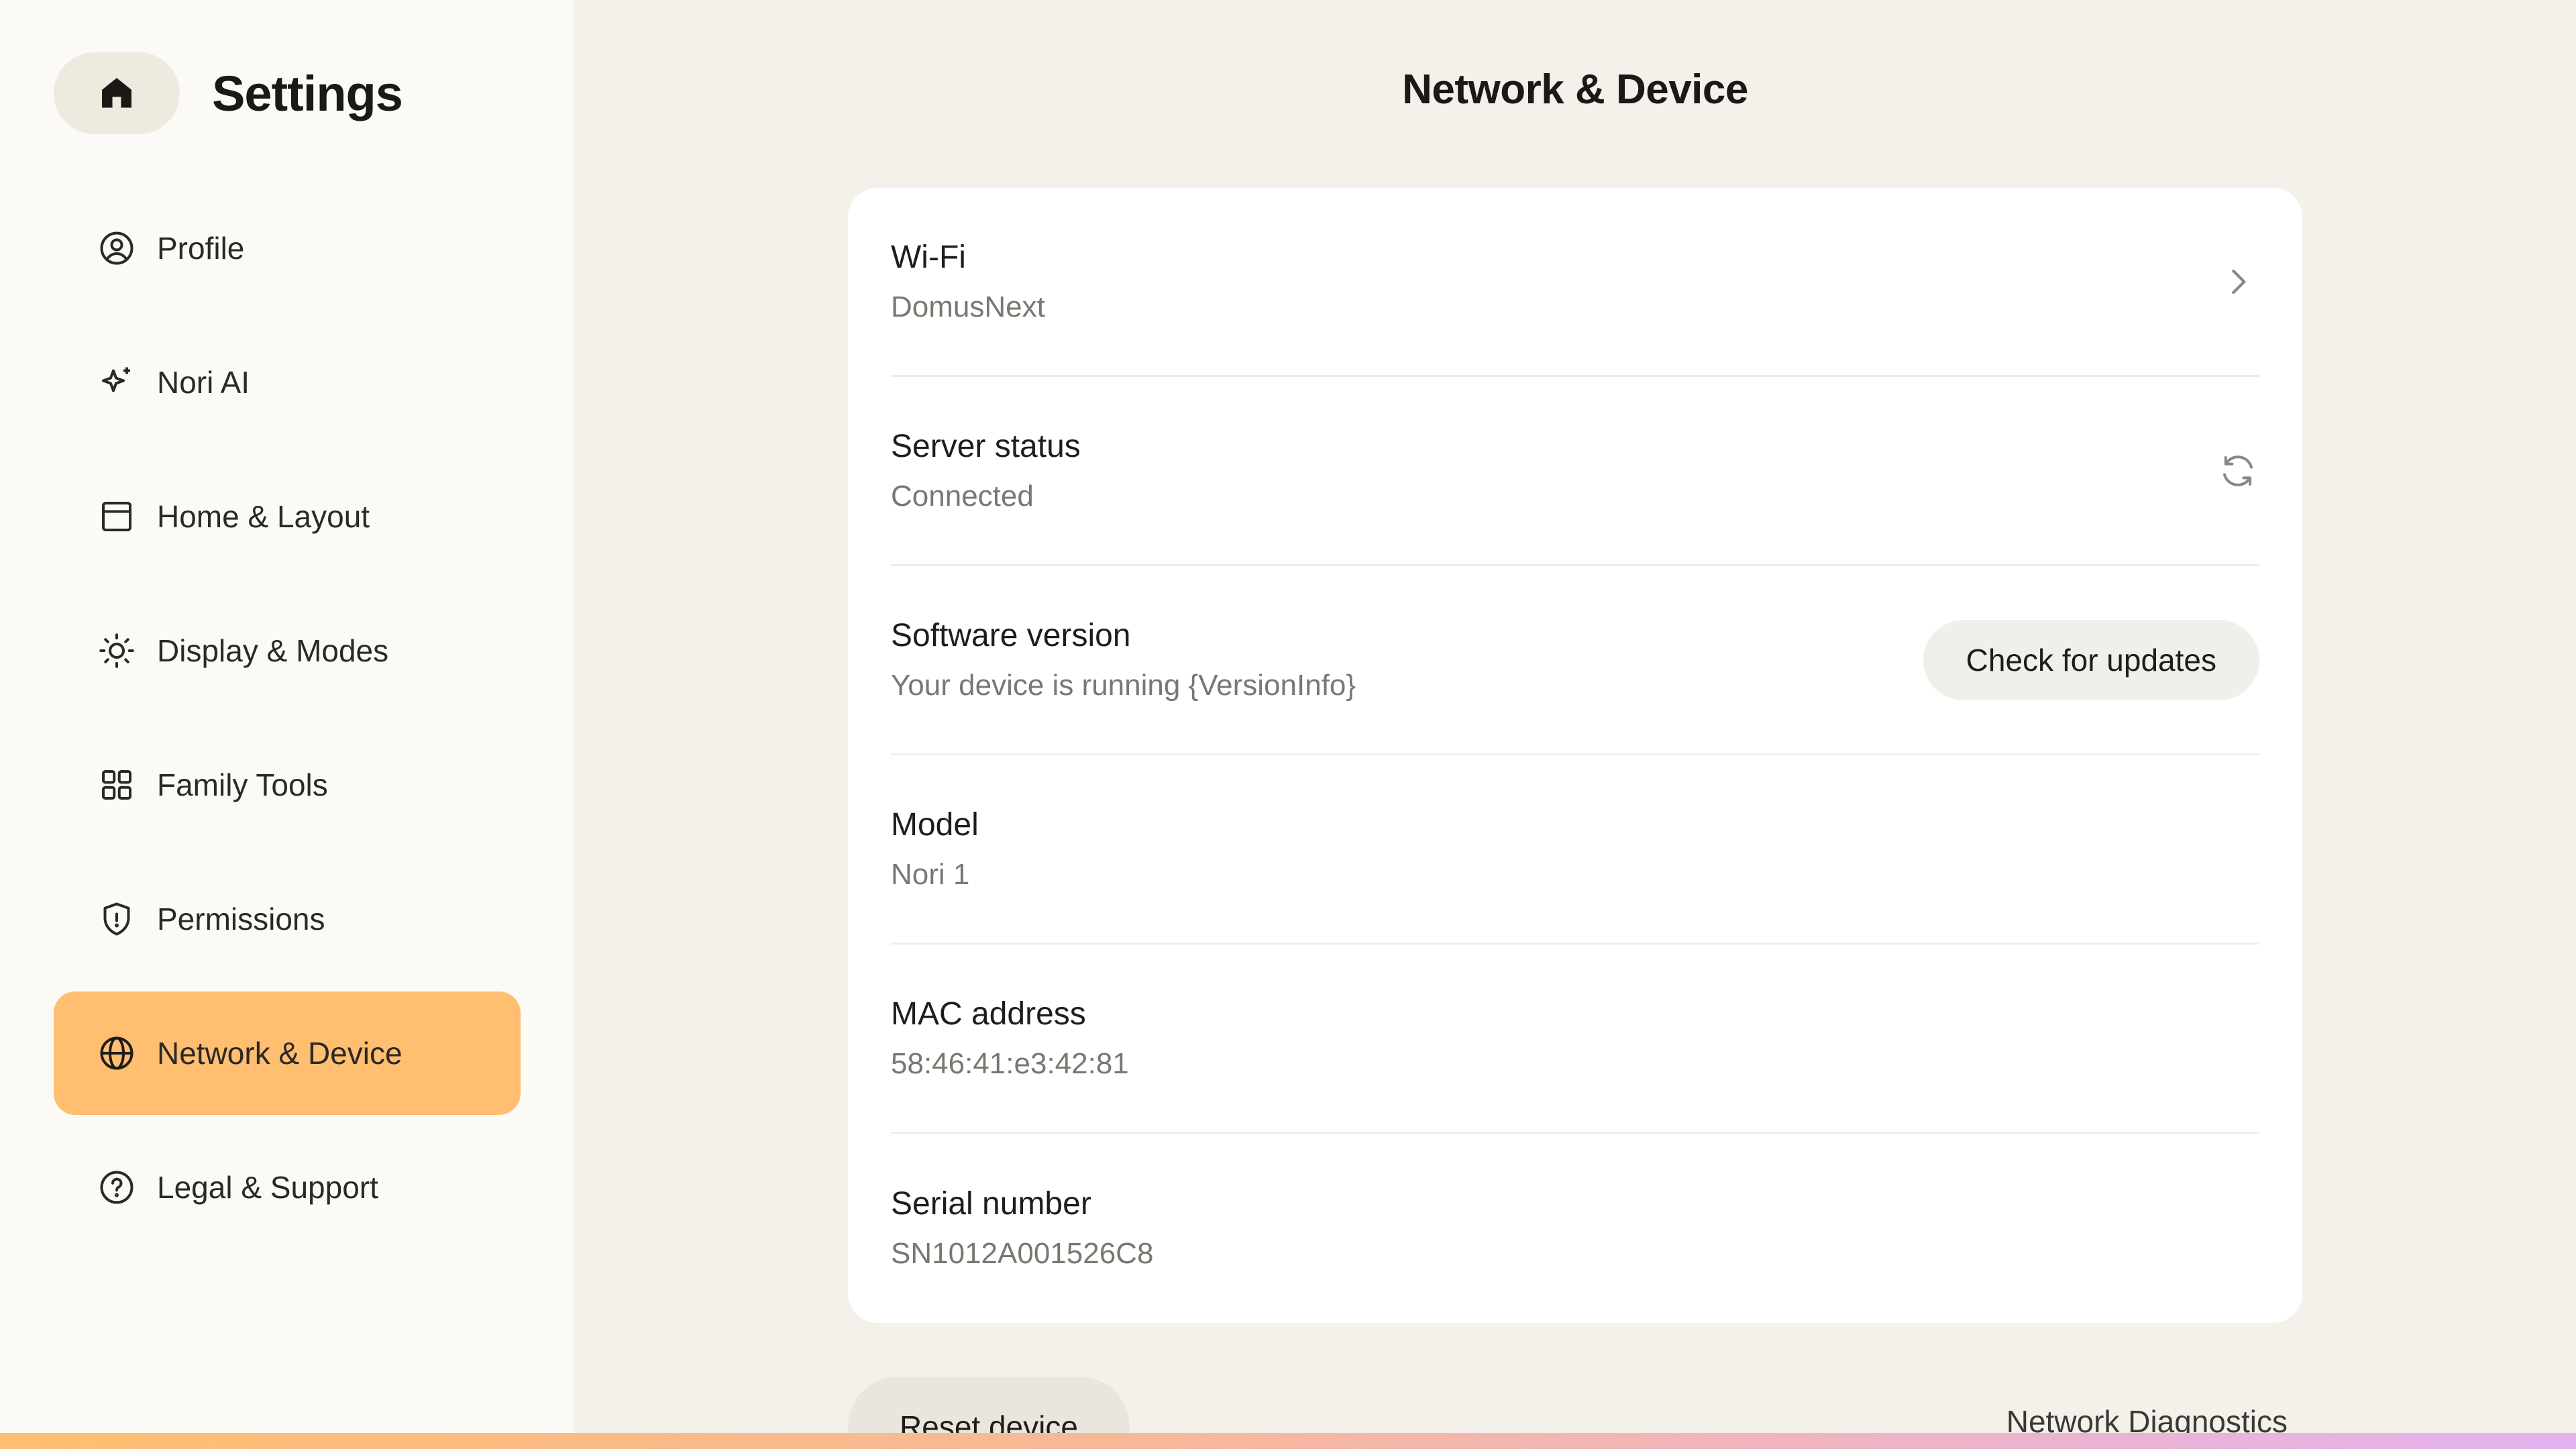 This screenshot has height=1449, width=2576. I want to click on row-value: Your device is running {VersionInfo}, so click(1123, 685).